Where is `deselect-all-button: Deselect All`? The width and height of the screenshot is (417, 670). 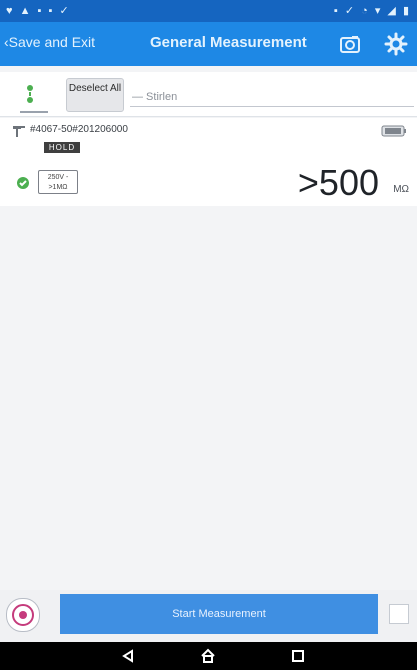 deselect-all-button: Deselect All is located at coordinates (95, 95).